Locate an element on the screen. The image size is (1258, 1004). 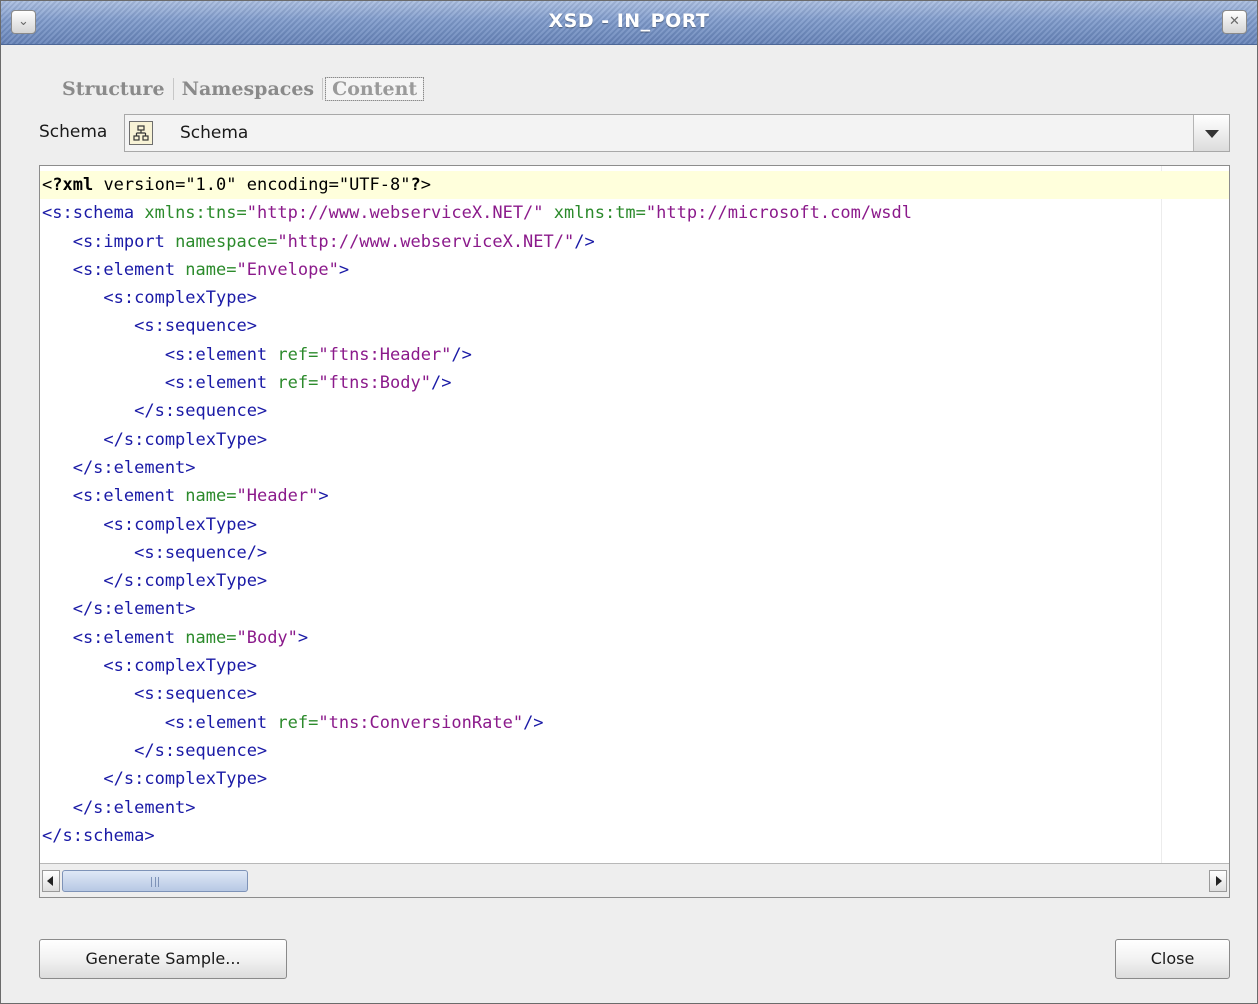
scrollbar-thumb is located at coordinates (155, 881).